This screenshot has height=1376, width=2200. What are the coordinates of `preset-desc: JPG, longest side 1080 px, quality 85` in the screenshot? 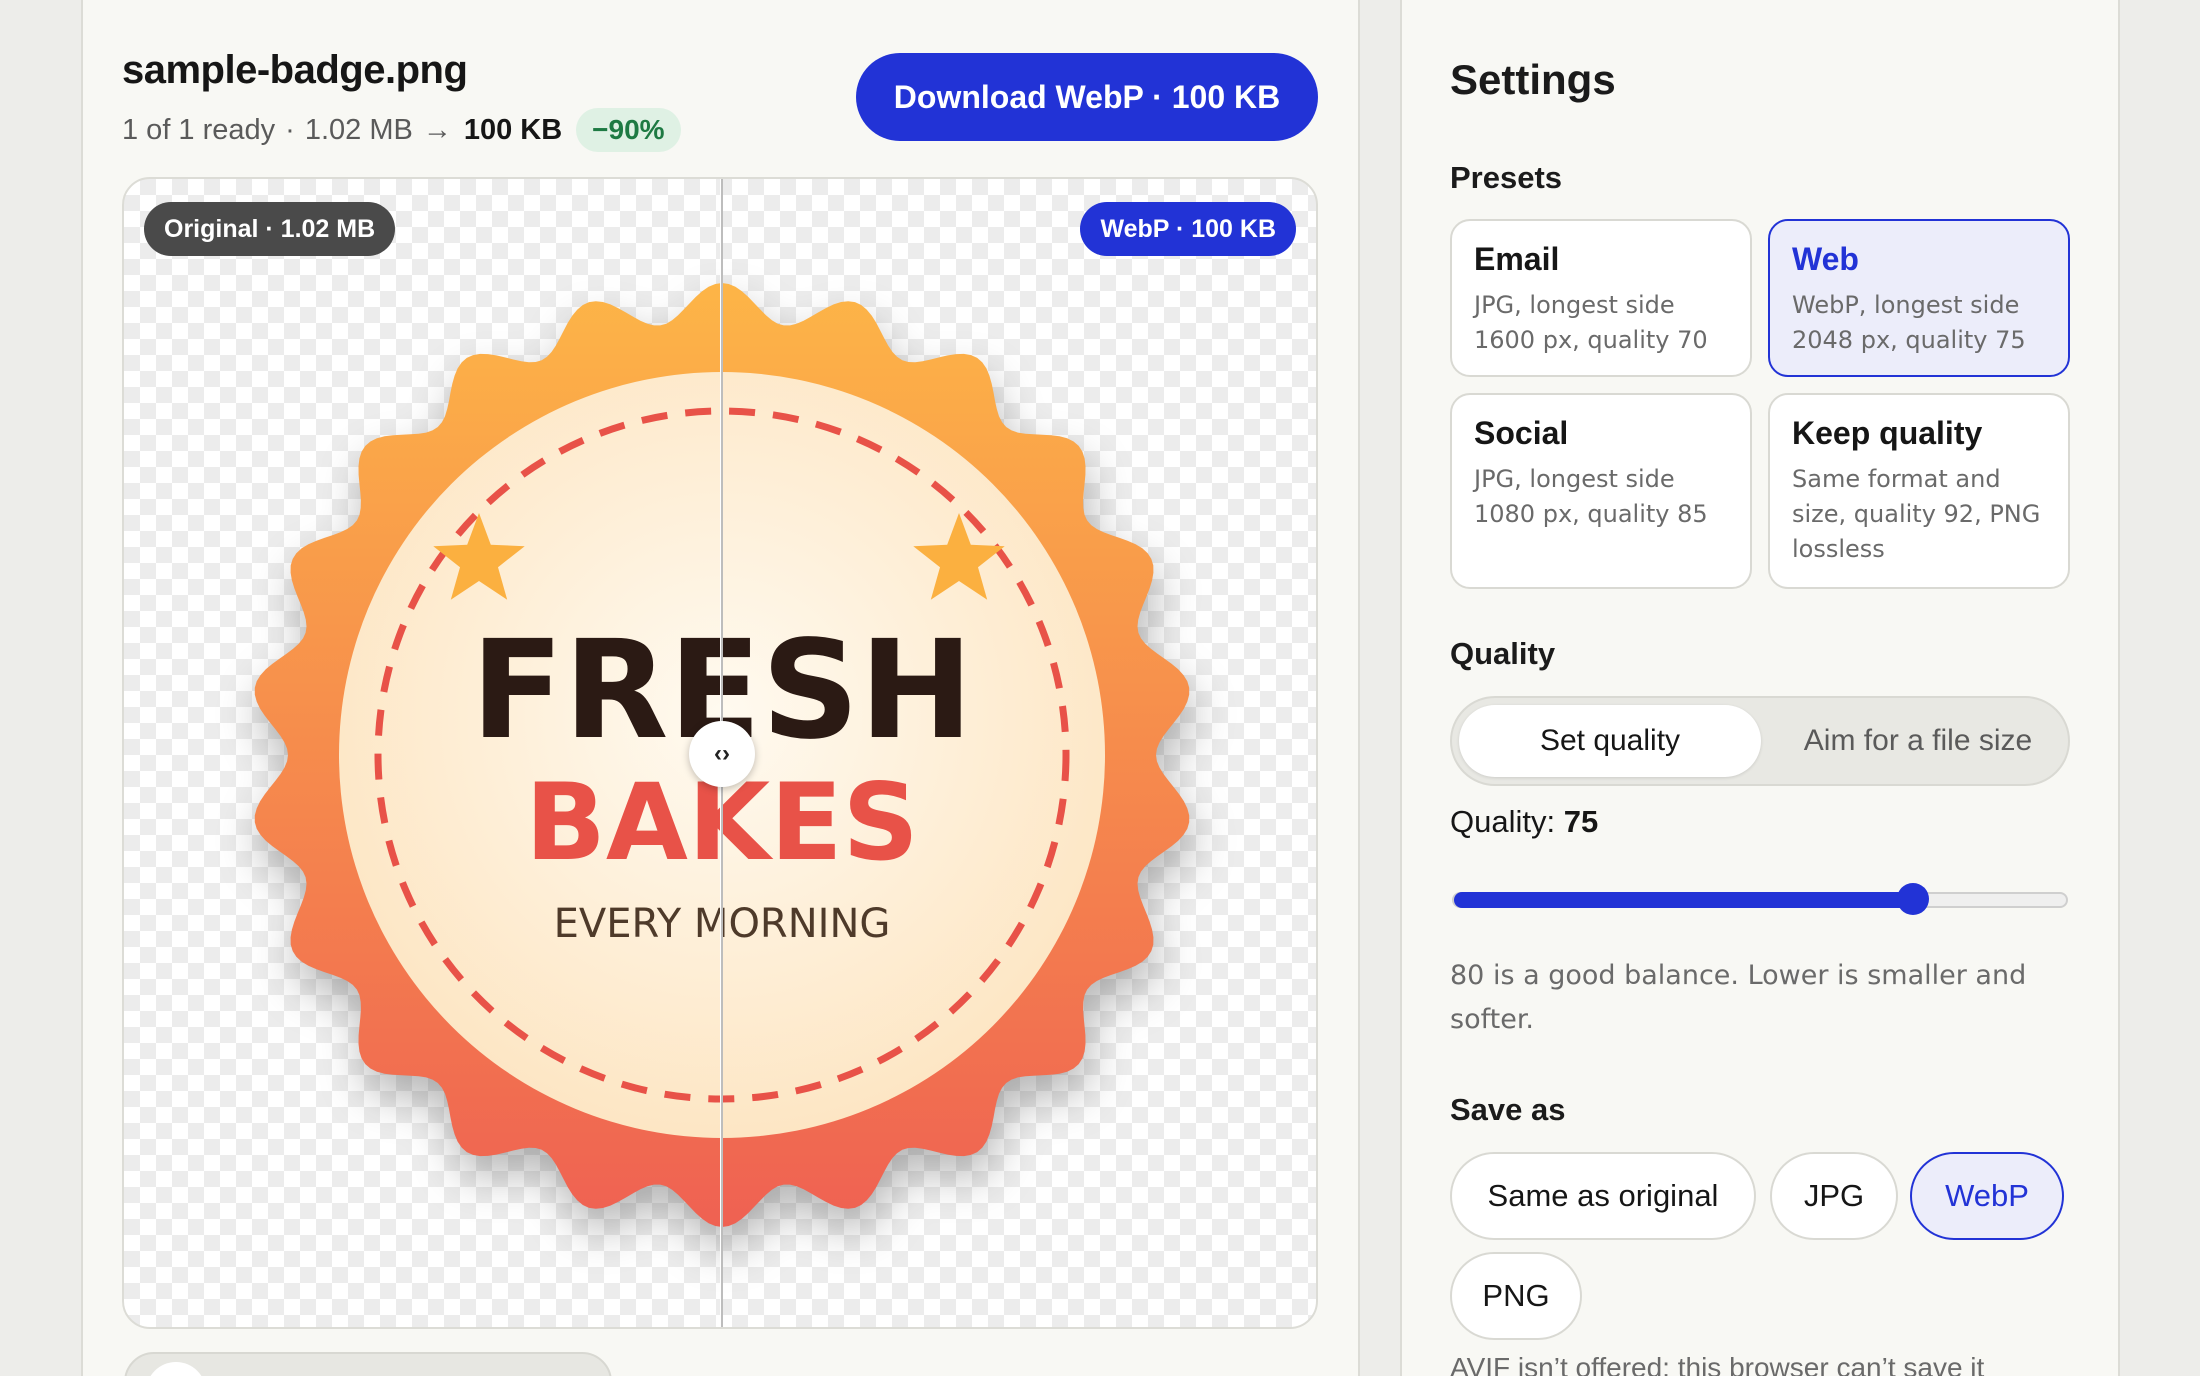 It's located at (1591, 496).